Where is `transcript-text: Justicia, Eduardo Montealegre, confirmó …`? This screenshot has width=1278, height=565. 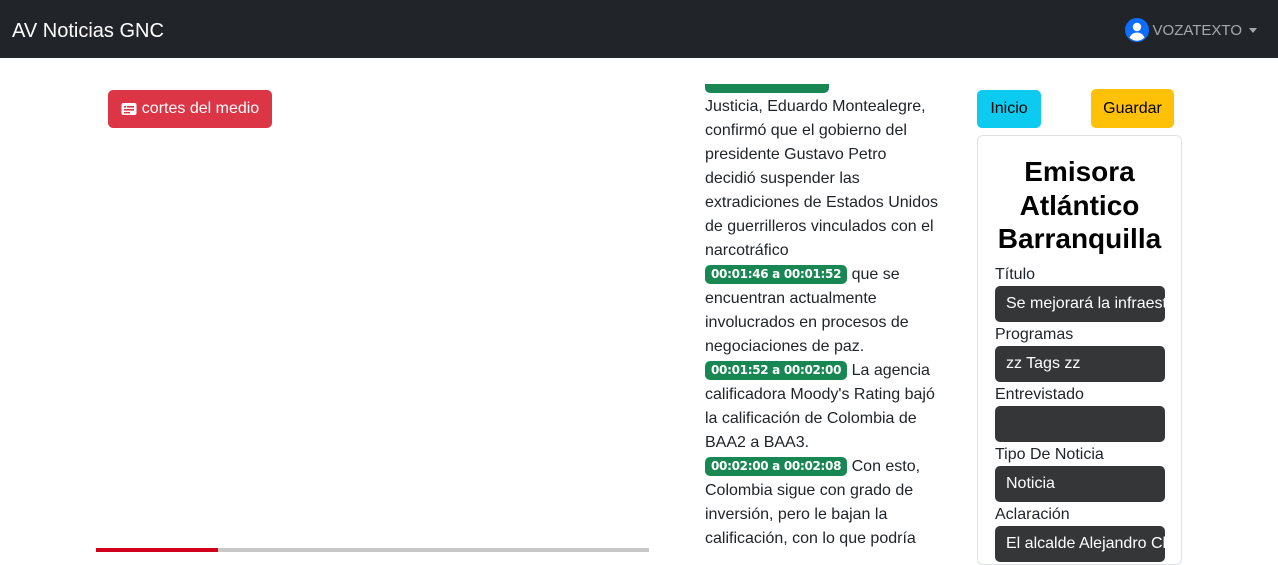
transcript-text: Justicia, Eduardo Montealegre, confirmó … is located at coordinates (822, 178).